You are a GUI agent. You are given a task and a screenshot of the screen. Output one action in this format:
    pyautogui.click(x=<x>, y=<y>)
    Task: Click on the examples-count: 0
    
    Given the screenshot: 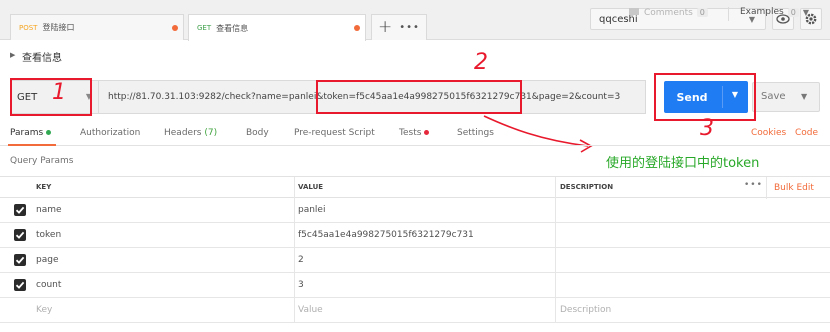 What is the action you would take?
    pyautogui.click(x=793, y=12)
    